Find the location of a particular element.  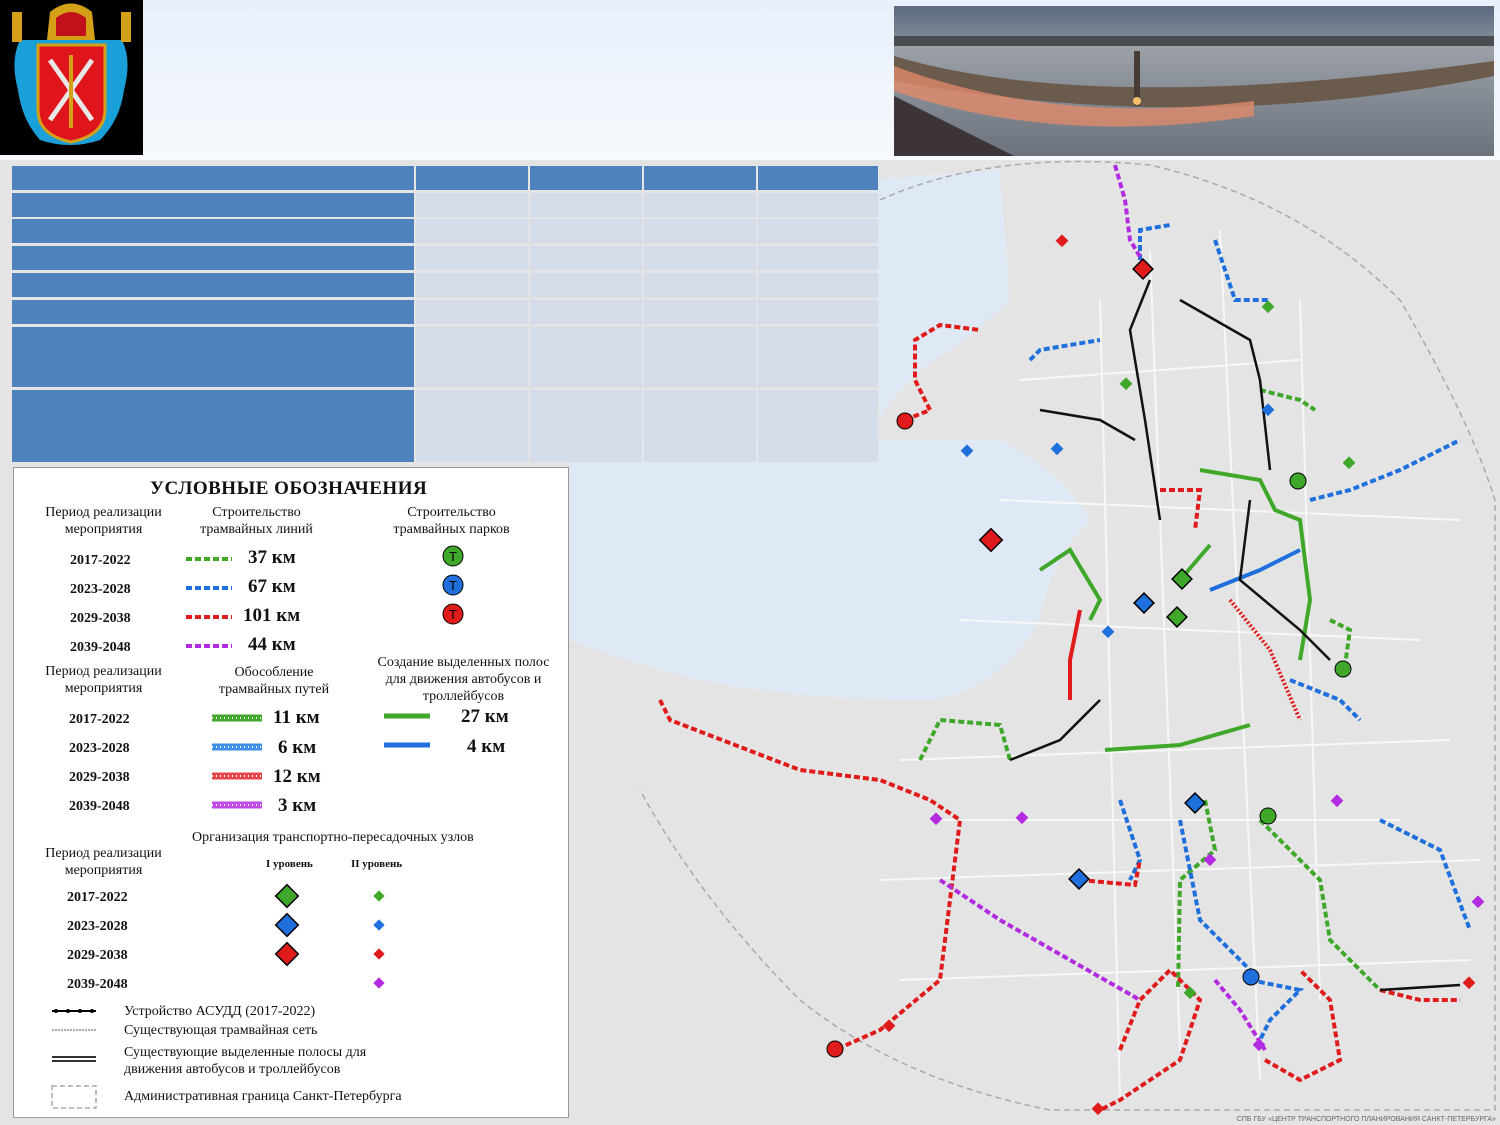

hub-l2-2029-icon is located at coordinates (379, 954).